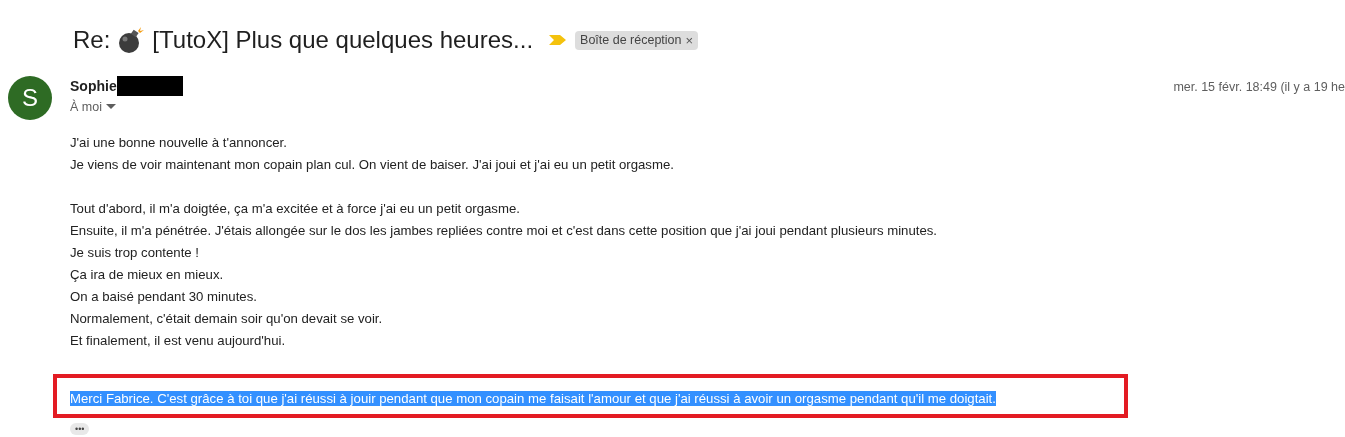 This screenshot has height=437, width=1345. I want to click on recipient-label: À moi, so click(86, 107).